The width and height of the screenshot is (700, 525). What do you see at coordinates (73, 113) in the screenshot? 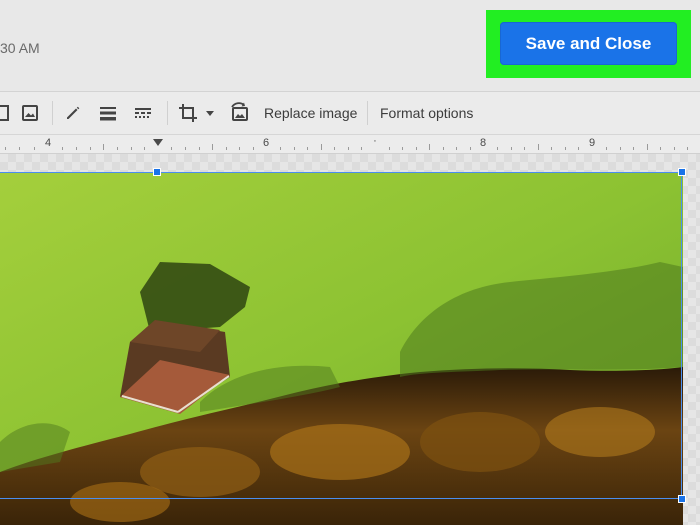
I see `pencil-icon` at bounding box center [73, 113].